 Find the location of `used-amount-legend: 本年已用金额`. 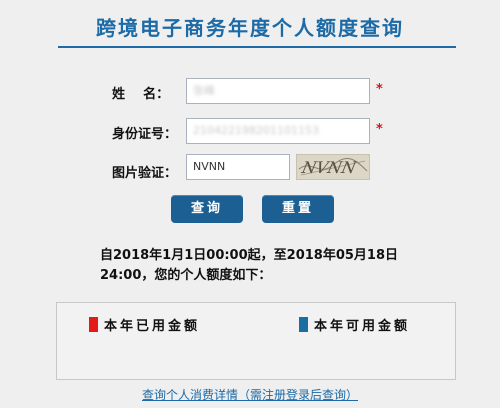

used-amount-legend: 本年已用金额 is located at coordinates (144, 324).